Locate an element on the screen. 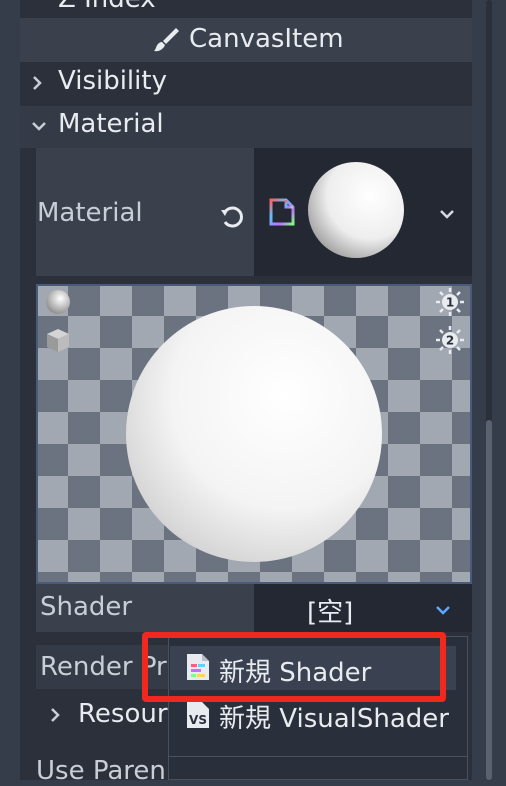  visual-shader-icon: VS is located at coordinates (198, 715).